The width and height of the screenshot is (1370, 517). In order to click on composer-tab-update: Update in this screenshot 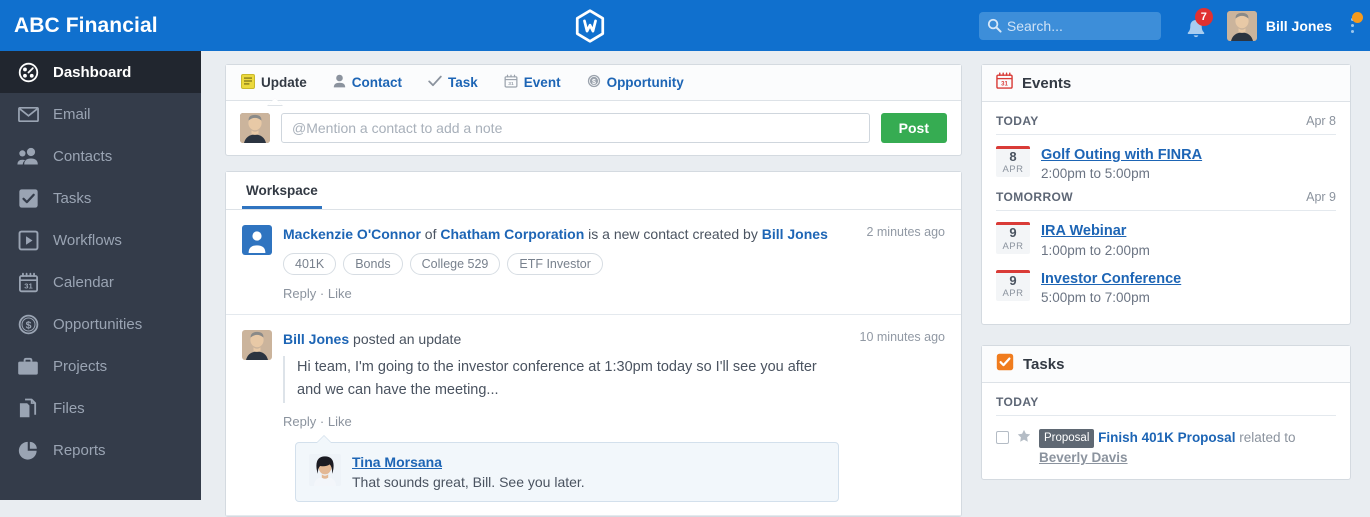, I will do `click(274, 83)`.